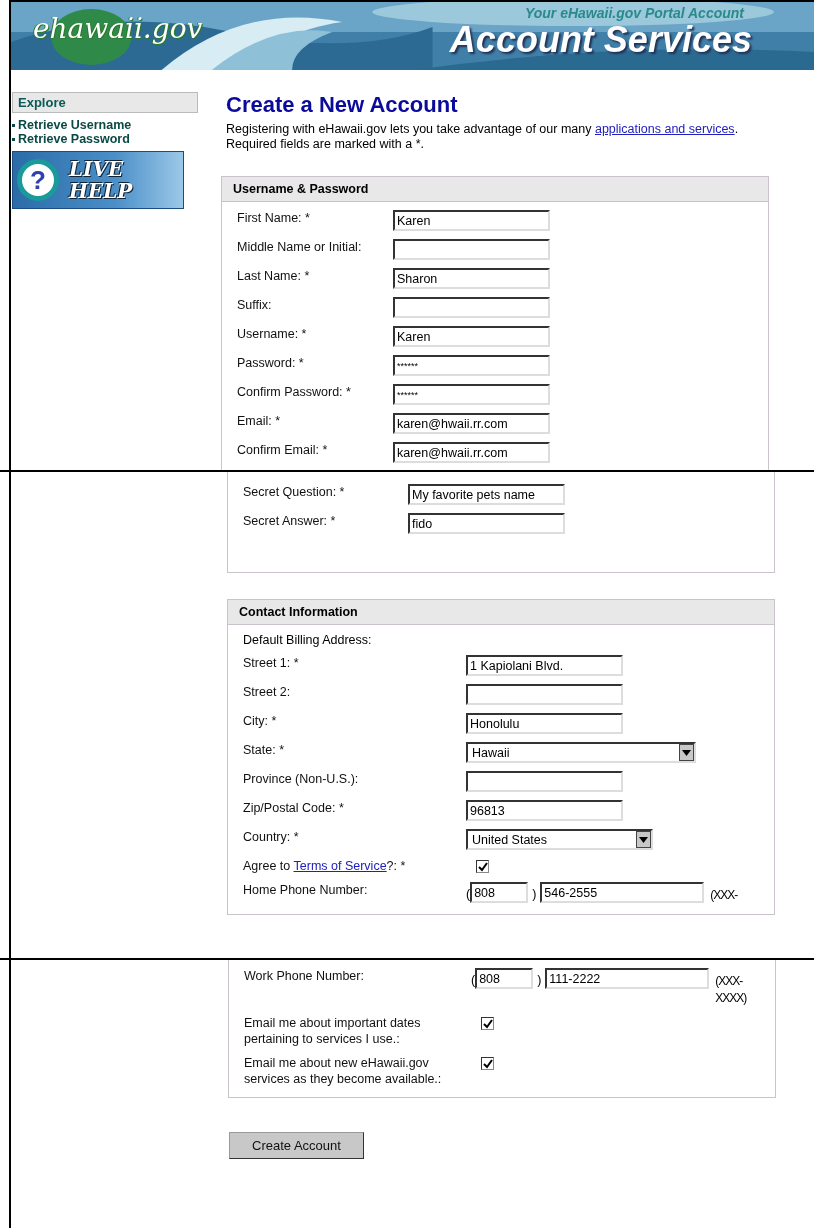 This screenshot has width=814, height=1228. I want to click on field-label: First Name: *, so click(274, 218).